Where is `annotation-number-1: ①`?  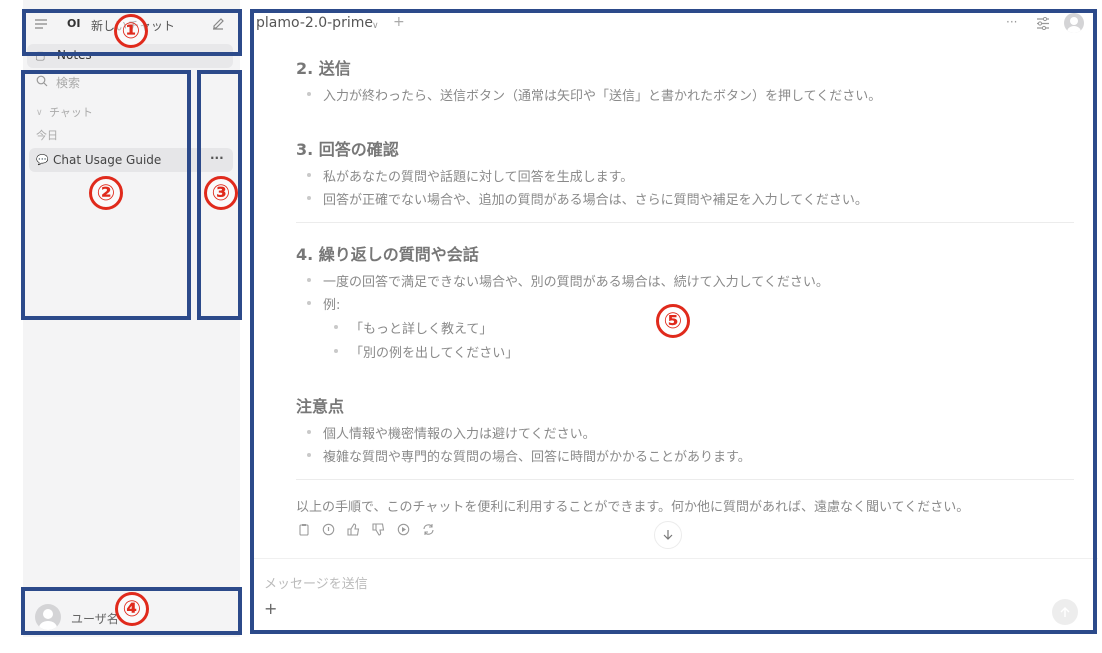 annotation-number-1: ① is located at coordinates (131, 31).